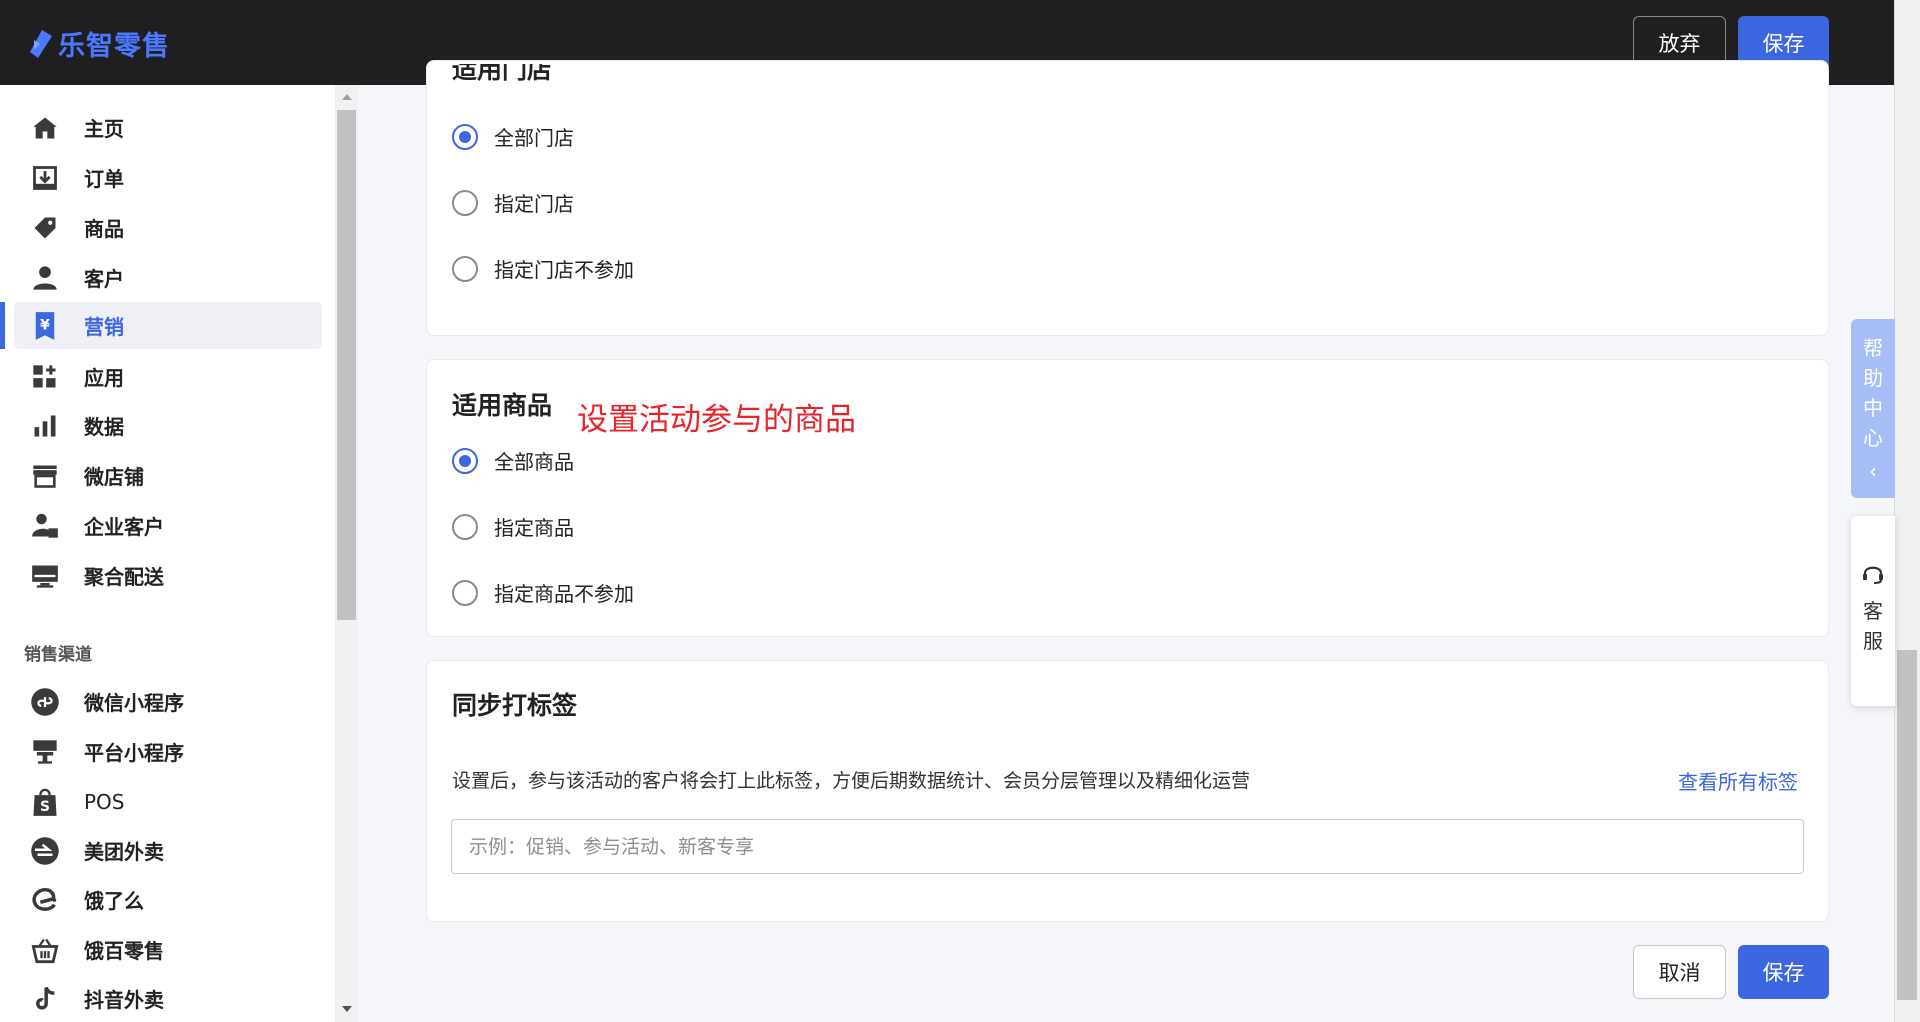 The height and width of the screenshot is (1022, 1920). What do you see at coordinates (1738, 780) in the screenshot?
I see `view-all-tags-link: 查看所有标签` at bounding box center [1738, 780].